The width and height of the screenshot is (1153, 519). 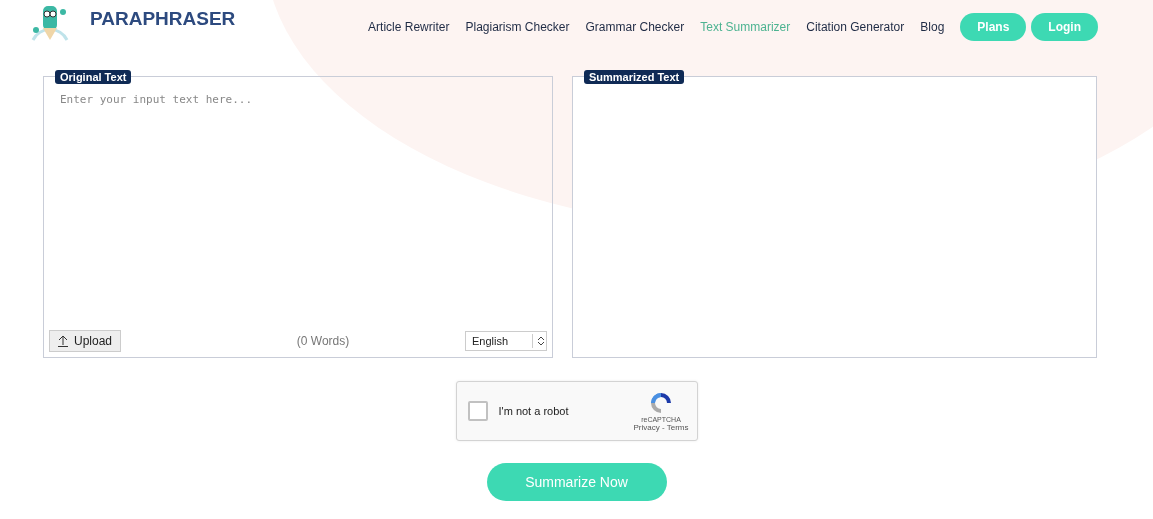 What do you see at coordinates (477, 411) in the screenshot?
I see `checkbox` at bounding box center [477, 411].